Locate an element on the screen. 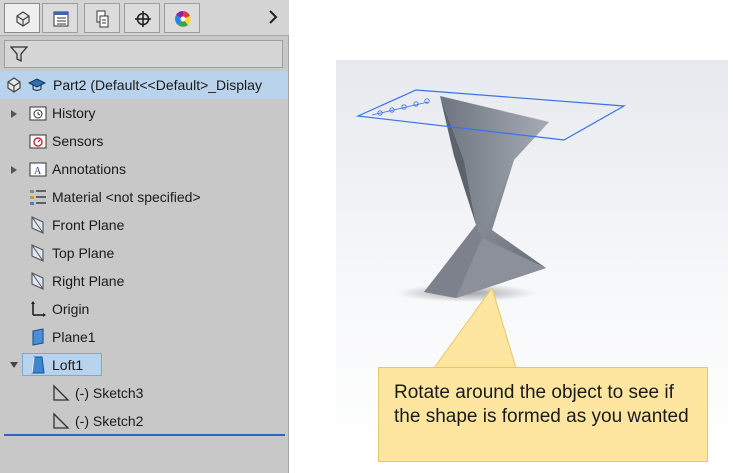 This screenshot has width=733, height=473. tree-root-part: Part2 (Default<<Default>_Display is located at coordinates (144, 85).